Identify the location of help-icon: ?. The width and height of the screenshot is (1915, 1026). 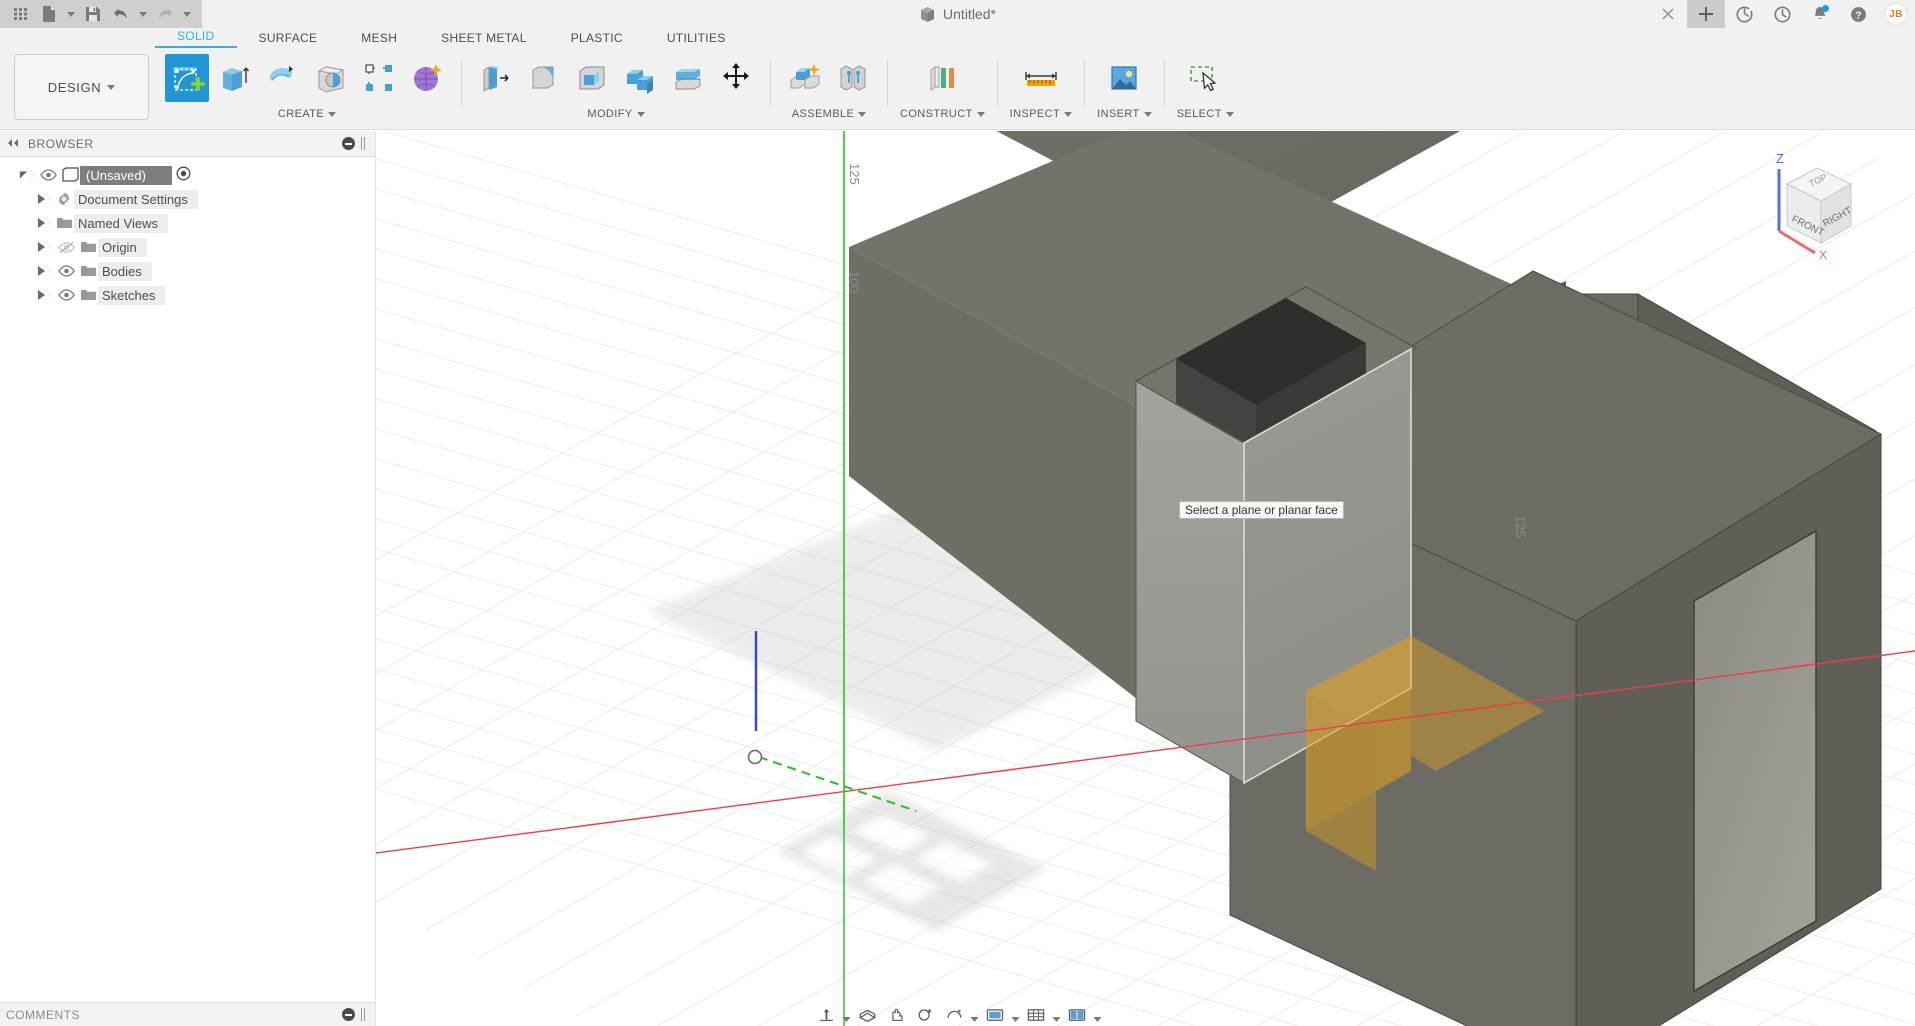
(1858, 14).